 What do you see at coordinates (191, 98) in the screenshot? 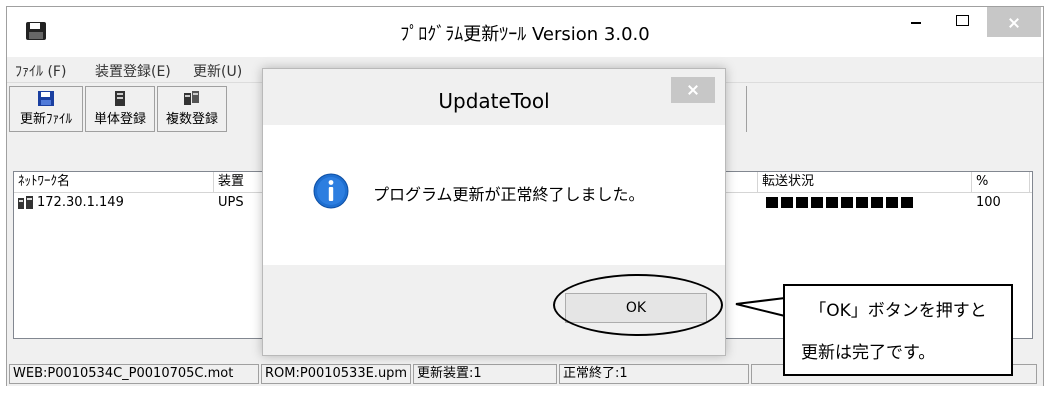
I see `multi-device-icon` at bounding box center [191, 98].